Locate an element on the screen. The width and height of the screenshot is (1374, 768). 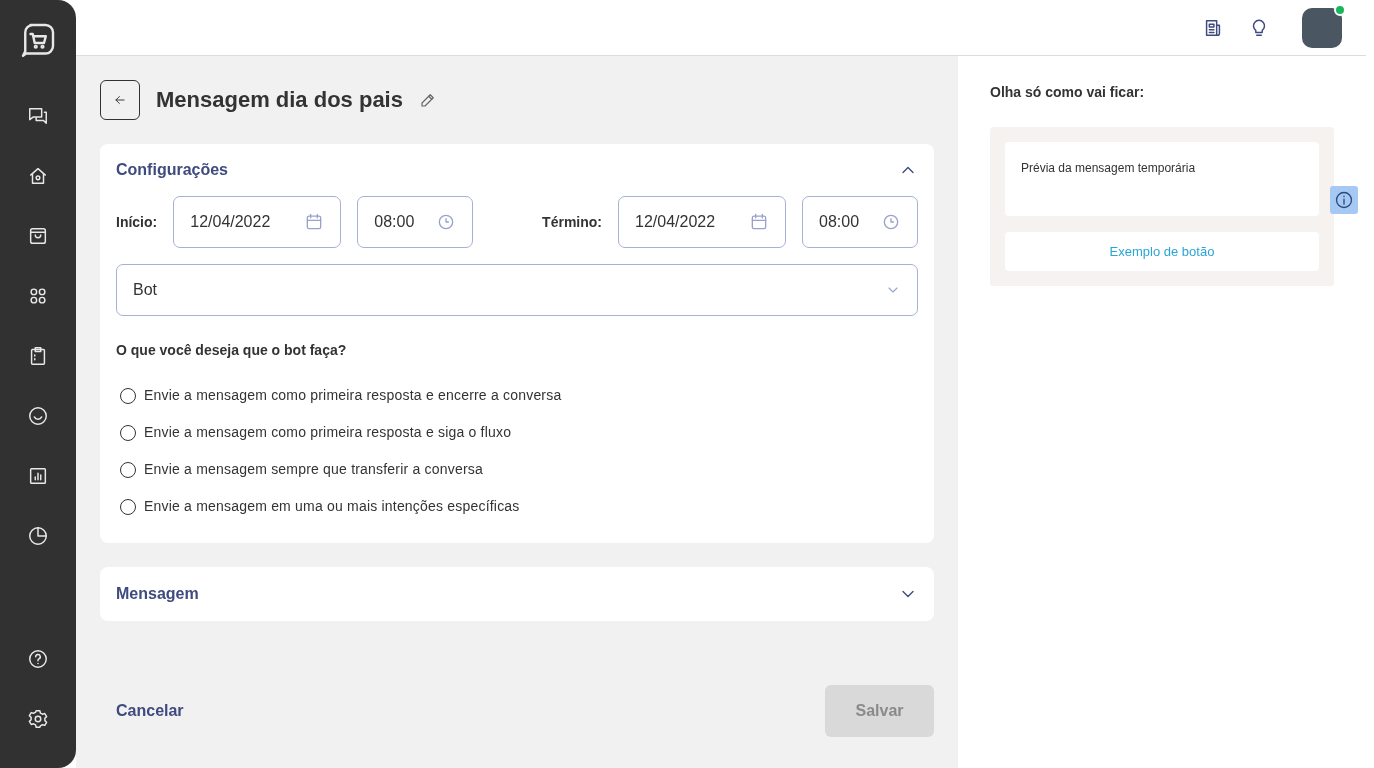
settings-icon is located at coordinates (38, 719).